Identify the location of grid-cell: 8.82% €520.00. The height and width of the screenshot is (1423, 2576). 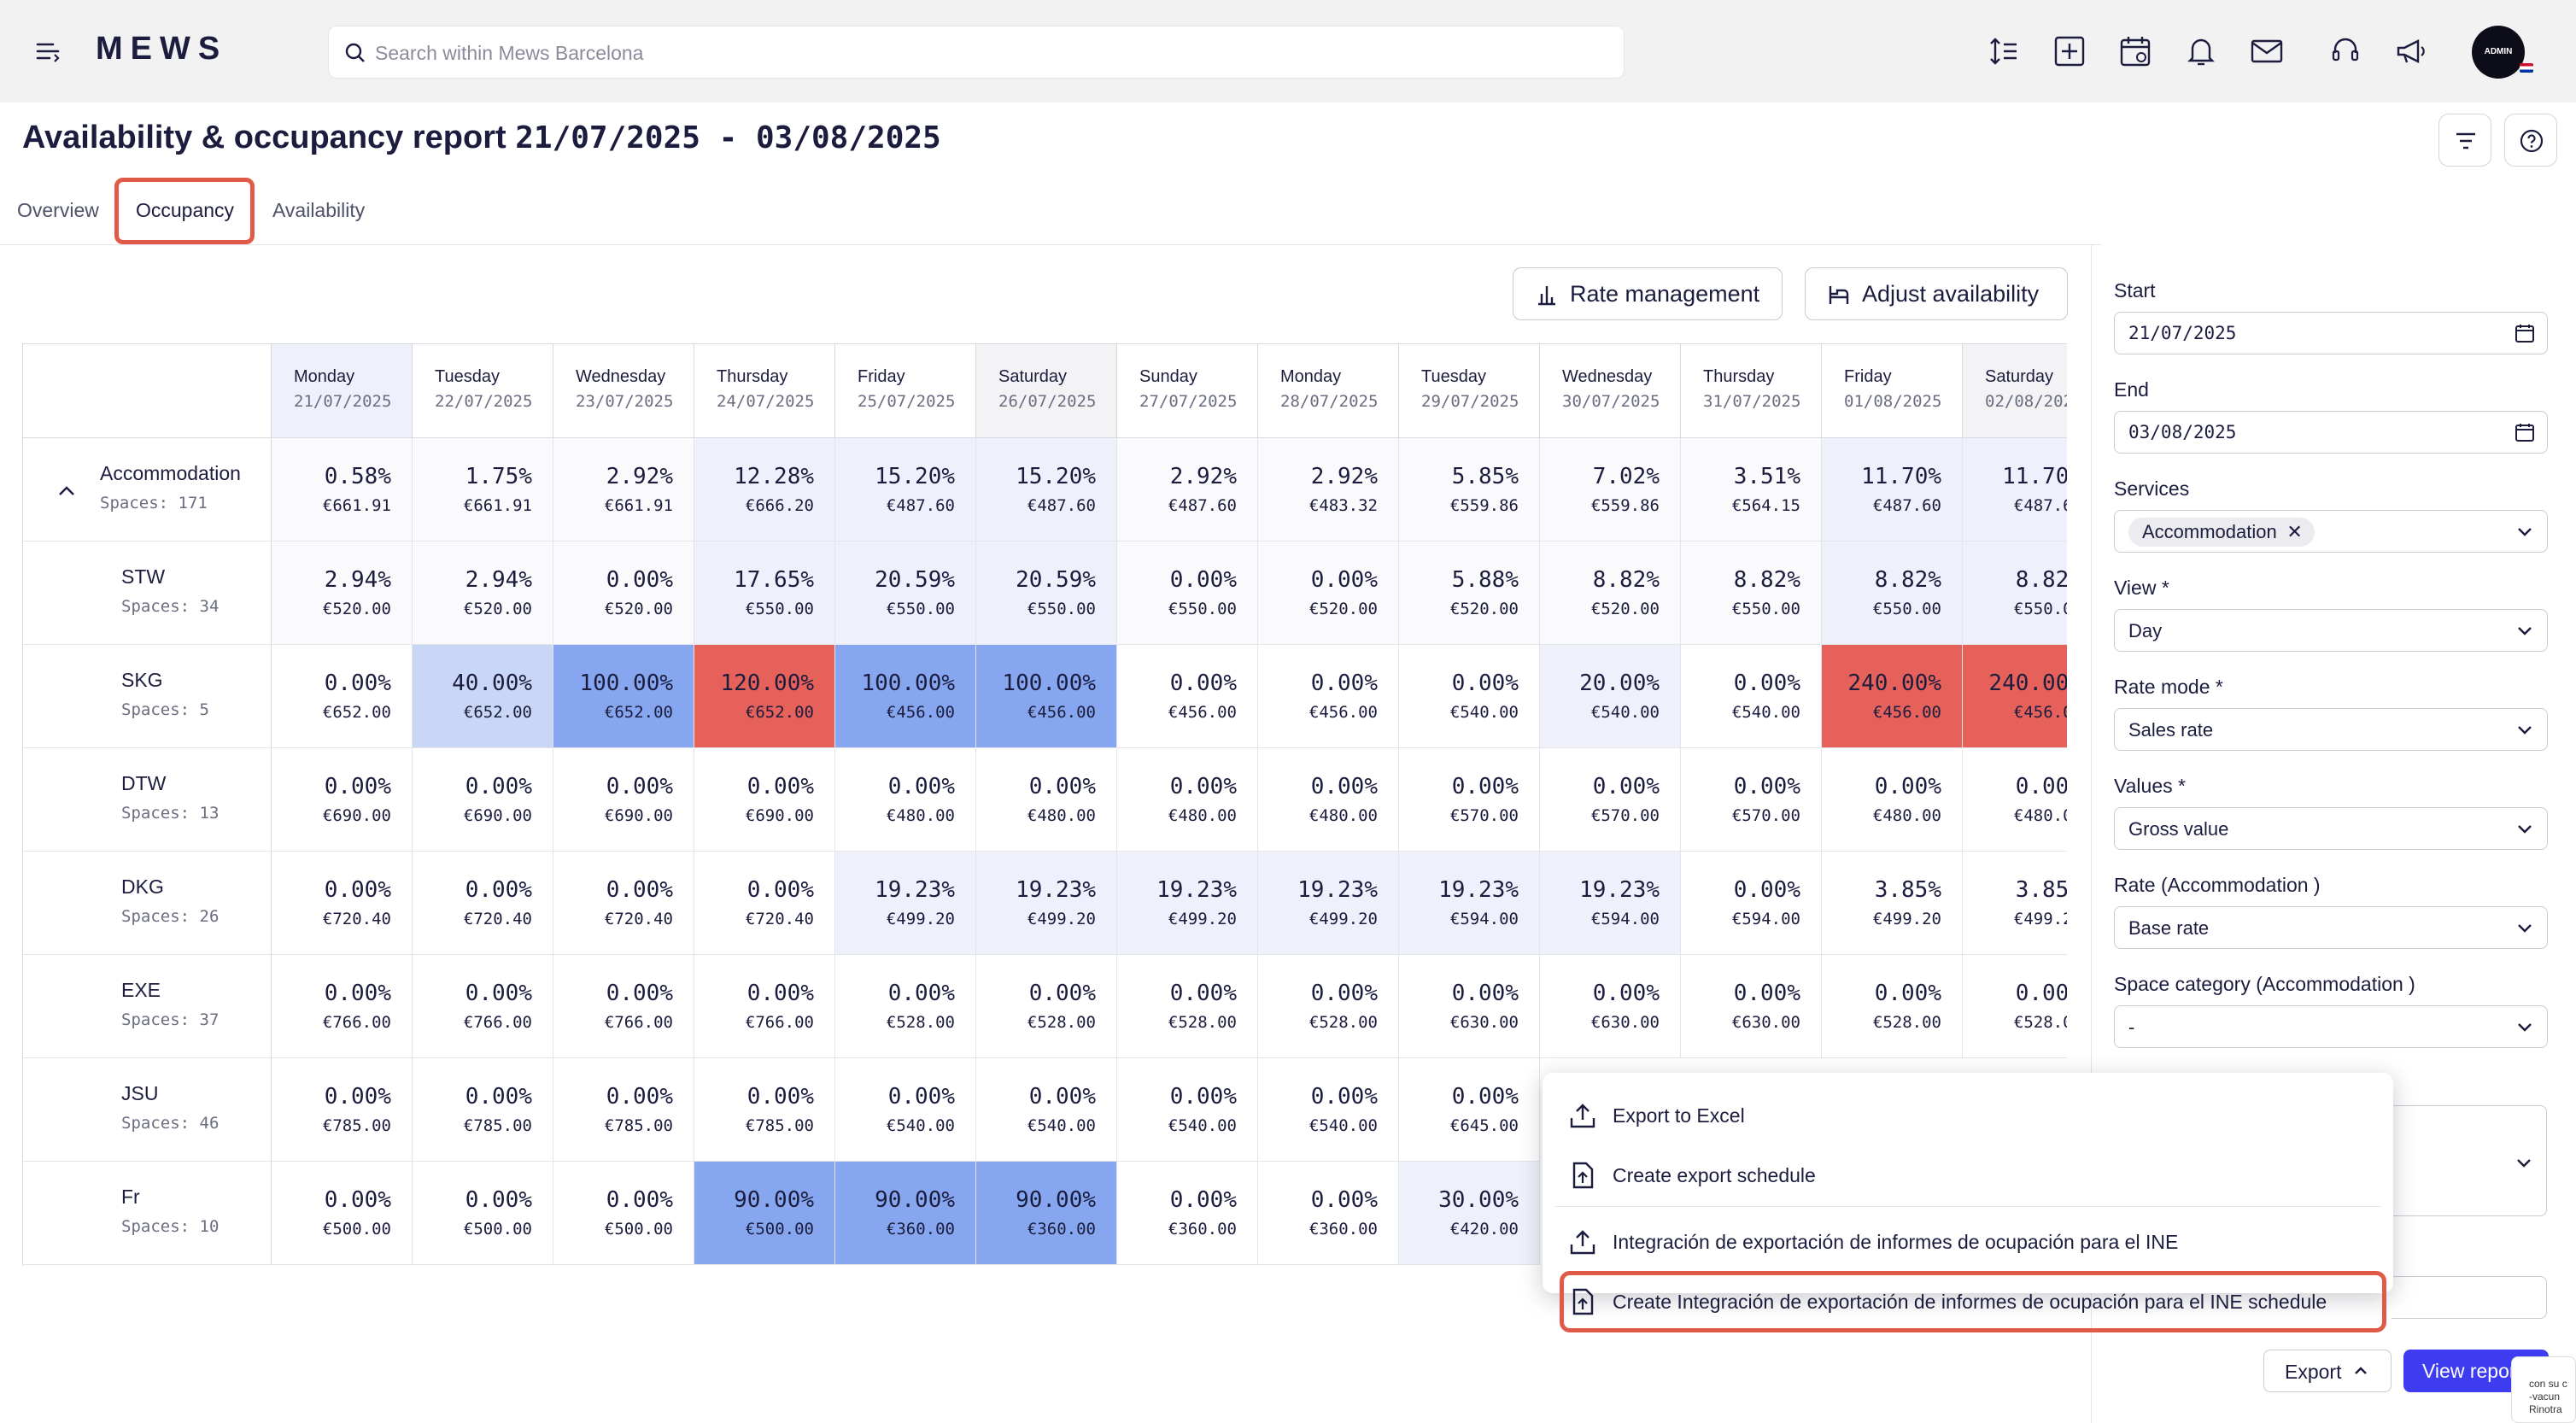
(1610, 593).